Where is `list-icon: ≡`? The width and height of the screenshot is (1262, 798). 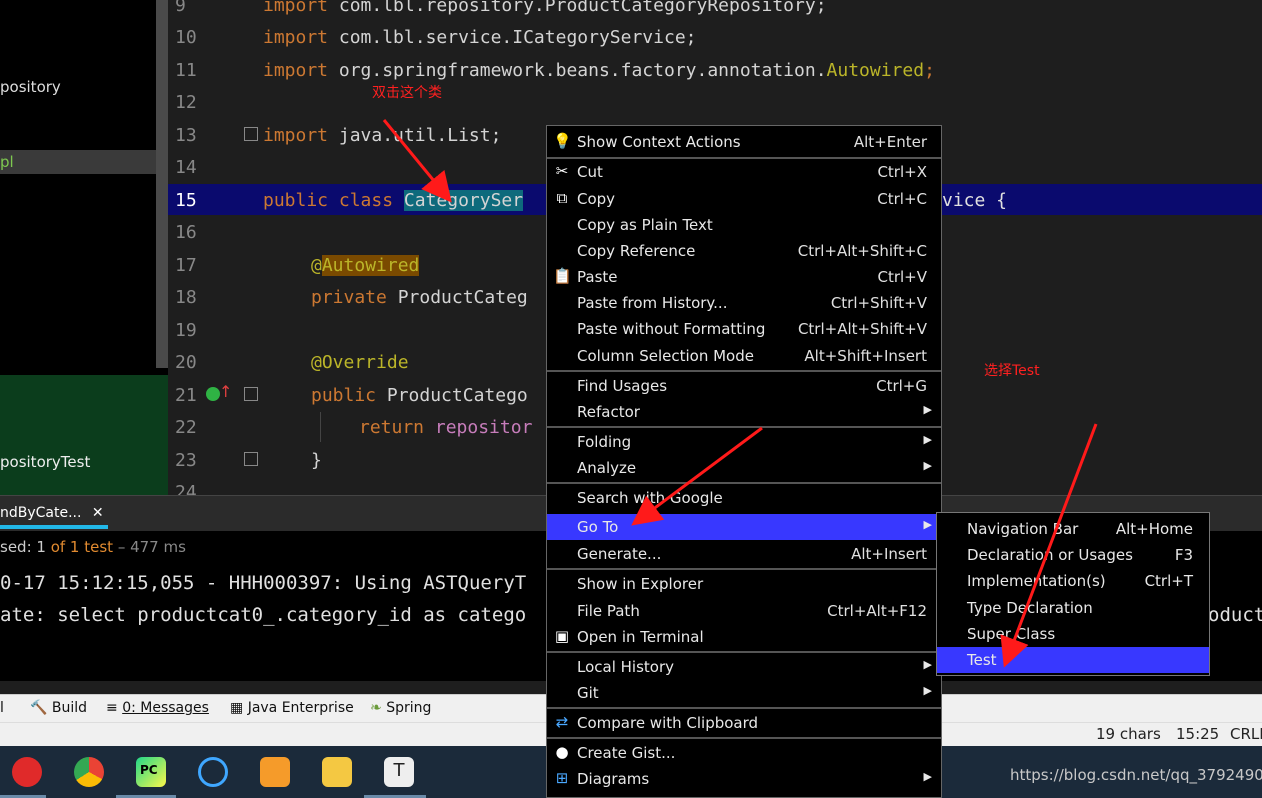 list-icon: ≡ is located at coordinates (112, 708).